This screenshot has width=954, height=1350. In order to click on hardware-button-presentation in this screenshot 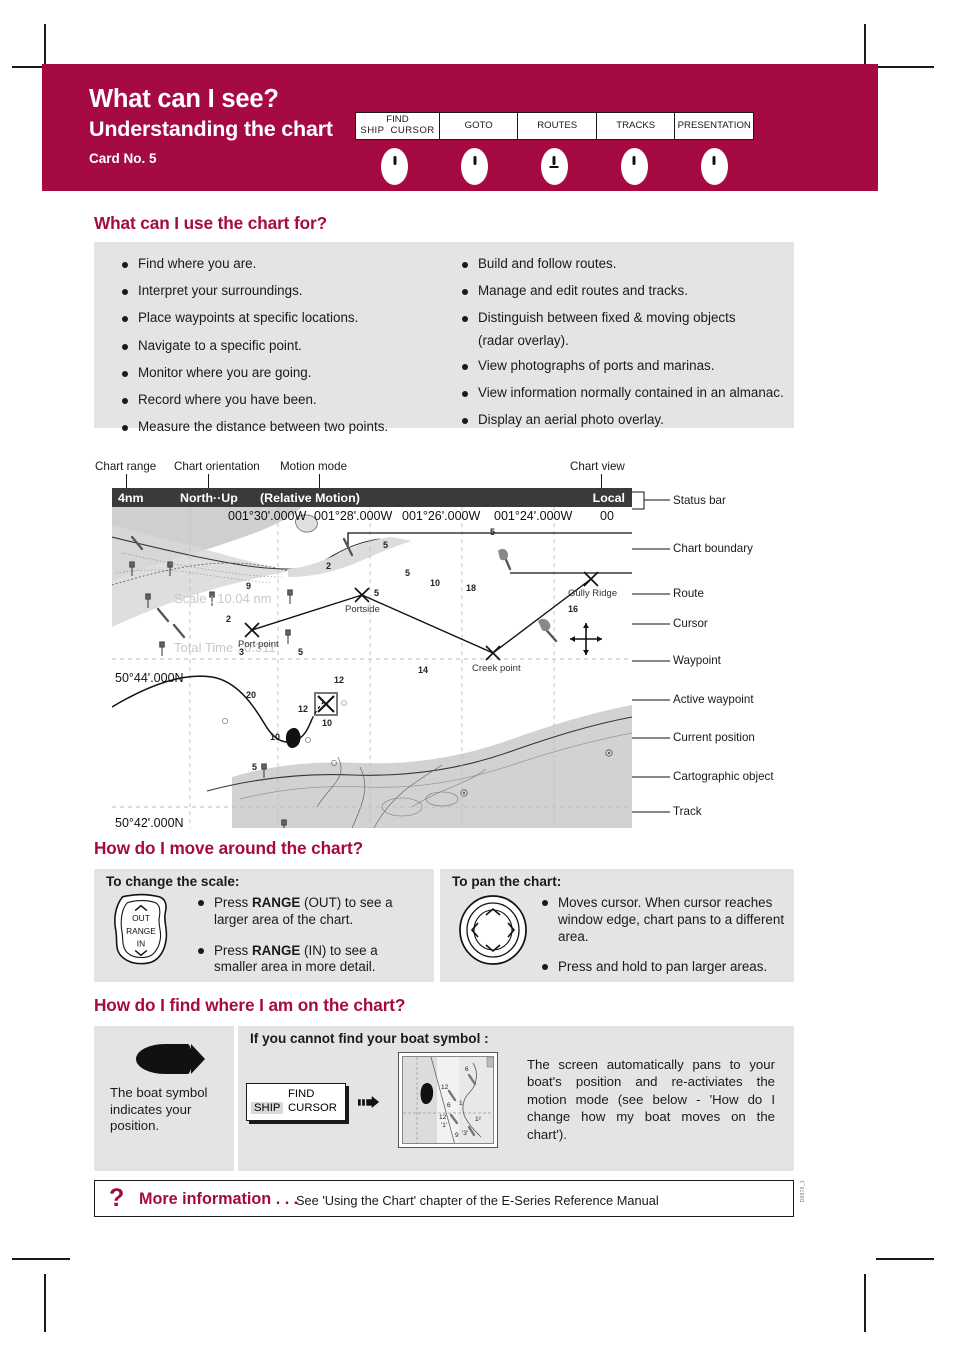, I will do `click(714, 166)`.